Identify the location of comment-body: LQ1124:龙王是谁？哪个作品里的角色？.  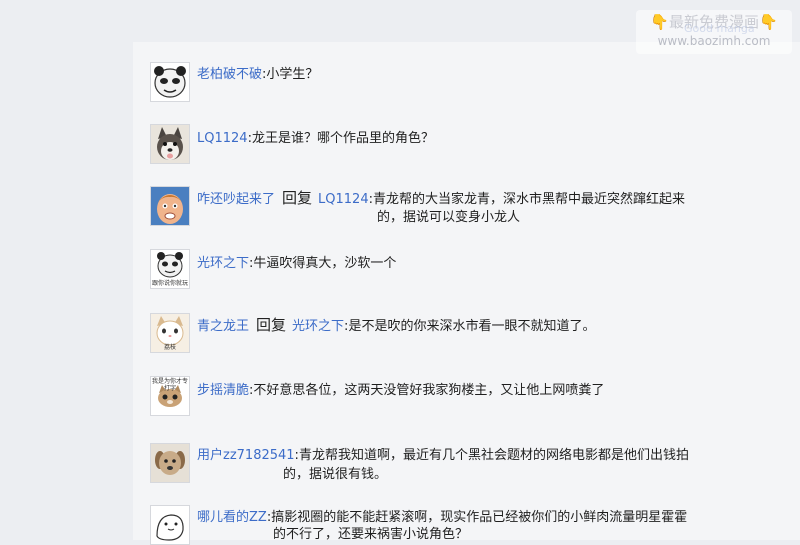
(315, 138).